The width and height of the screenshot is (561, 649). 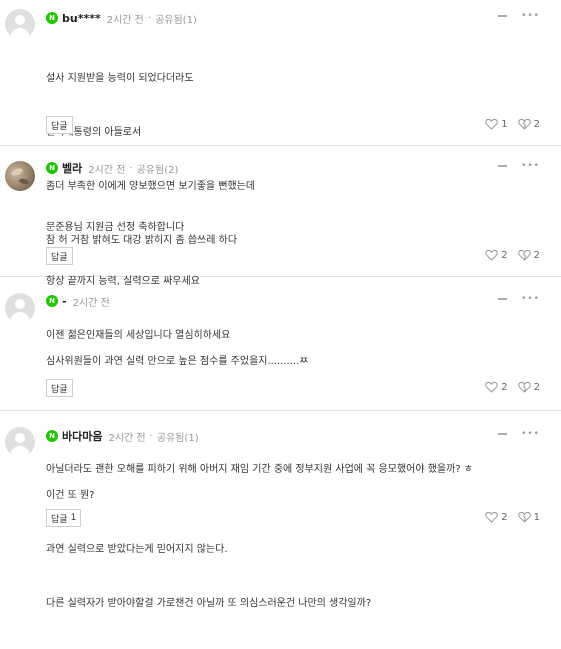 I want to click on nickname: 바다마음, so click(x=82, y=436).